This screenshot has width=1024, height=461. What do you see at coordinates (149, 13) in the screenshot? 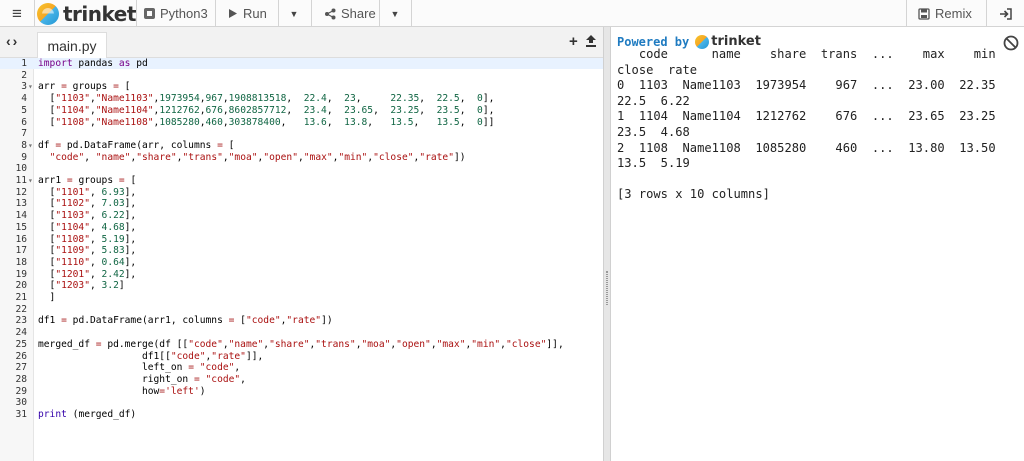
I see `python-icon` at bounding box center [149, 13].